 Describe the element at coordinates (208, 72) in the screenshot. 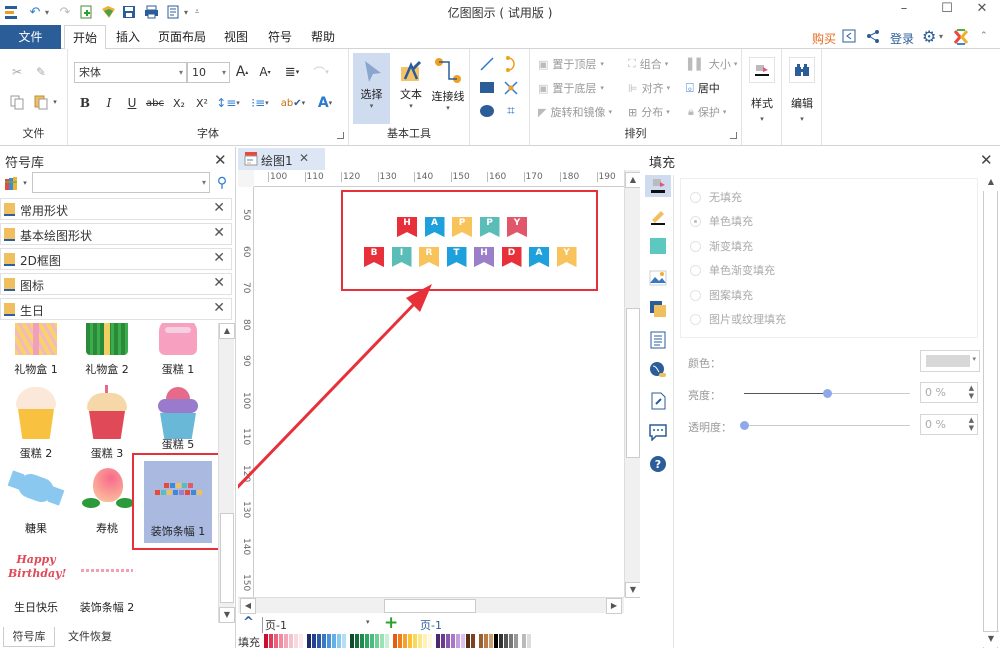

I see `font-size-select: 10 ▾` at that location.